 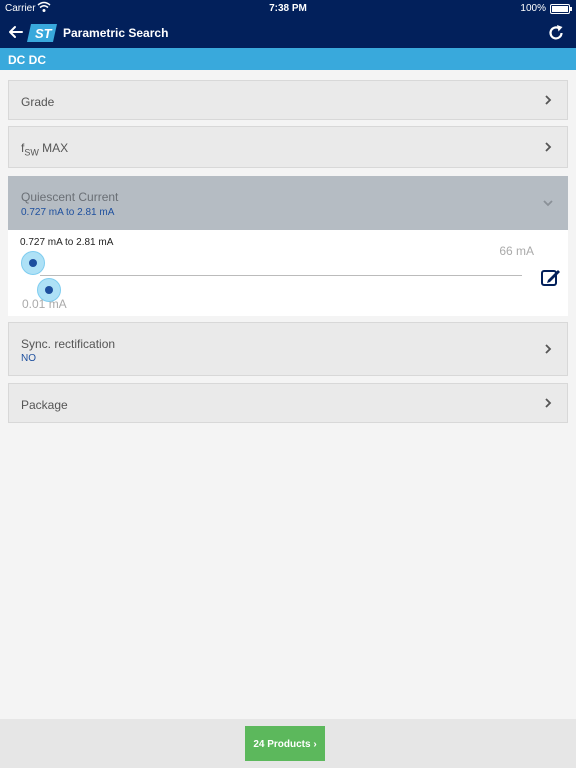 What do you see at coordinates (288, 403) in the screenshot?
I see `filter-package: Package` at bounding box center [288, 403].